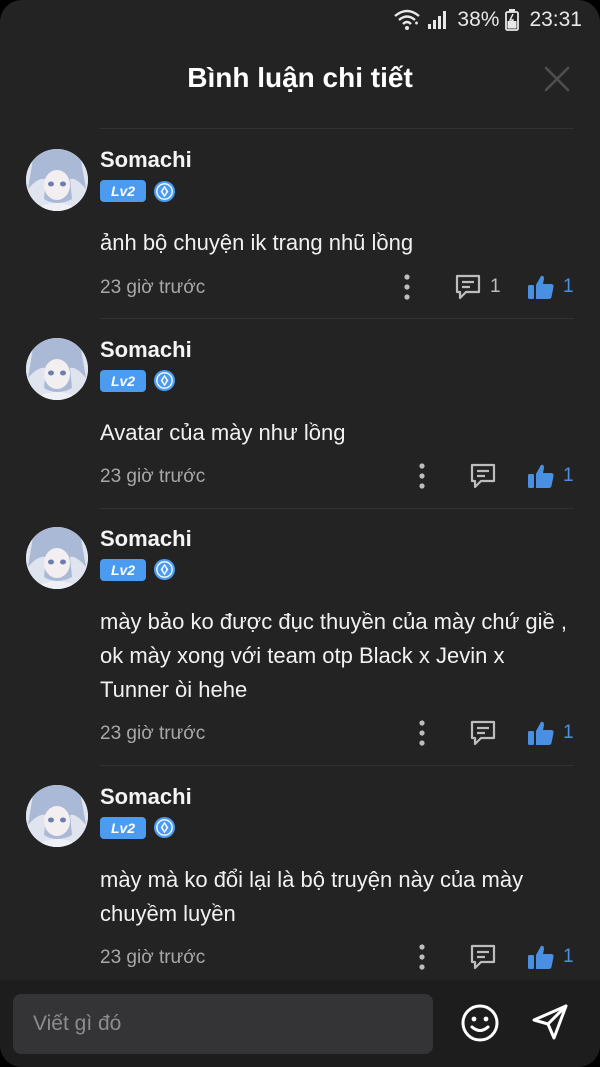 Image resolution: width=600 pixels, height=1067 pixels. Describe the element at coordinates (555, 19) in the screenshot. I see `clock: 23:31` at that location.